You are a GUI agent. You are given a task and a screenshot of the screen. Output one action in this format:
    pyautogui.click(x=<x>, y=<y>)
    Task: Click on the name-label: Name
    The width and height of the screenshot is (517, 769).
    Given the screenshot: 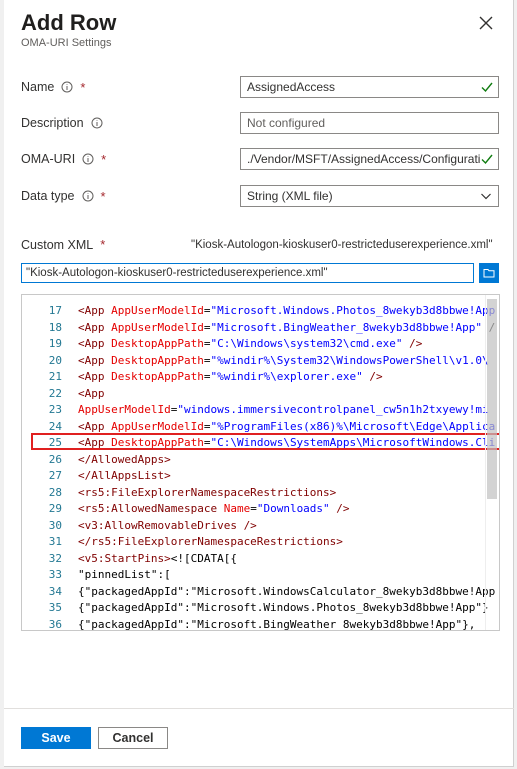 What is the action you would take?
    pyautogui.click(x=38, y=87)
    